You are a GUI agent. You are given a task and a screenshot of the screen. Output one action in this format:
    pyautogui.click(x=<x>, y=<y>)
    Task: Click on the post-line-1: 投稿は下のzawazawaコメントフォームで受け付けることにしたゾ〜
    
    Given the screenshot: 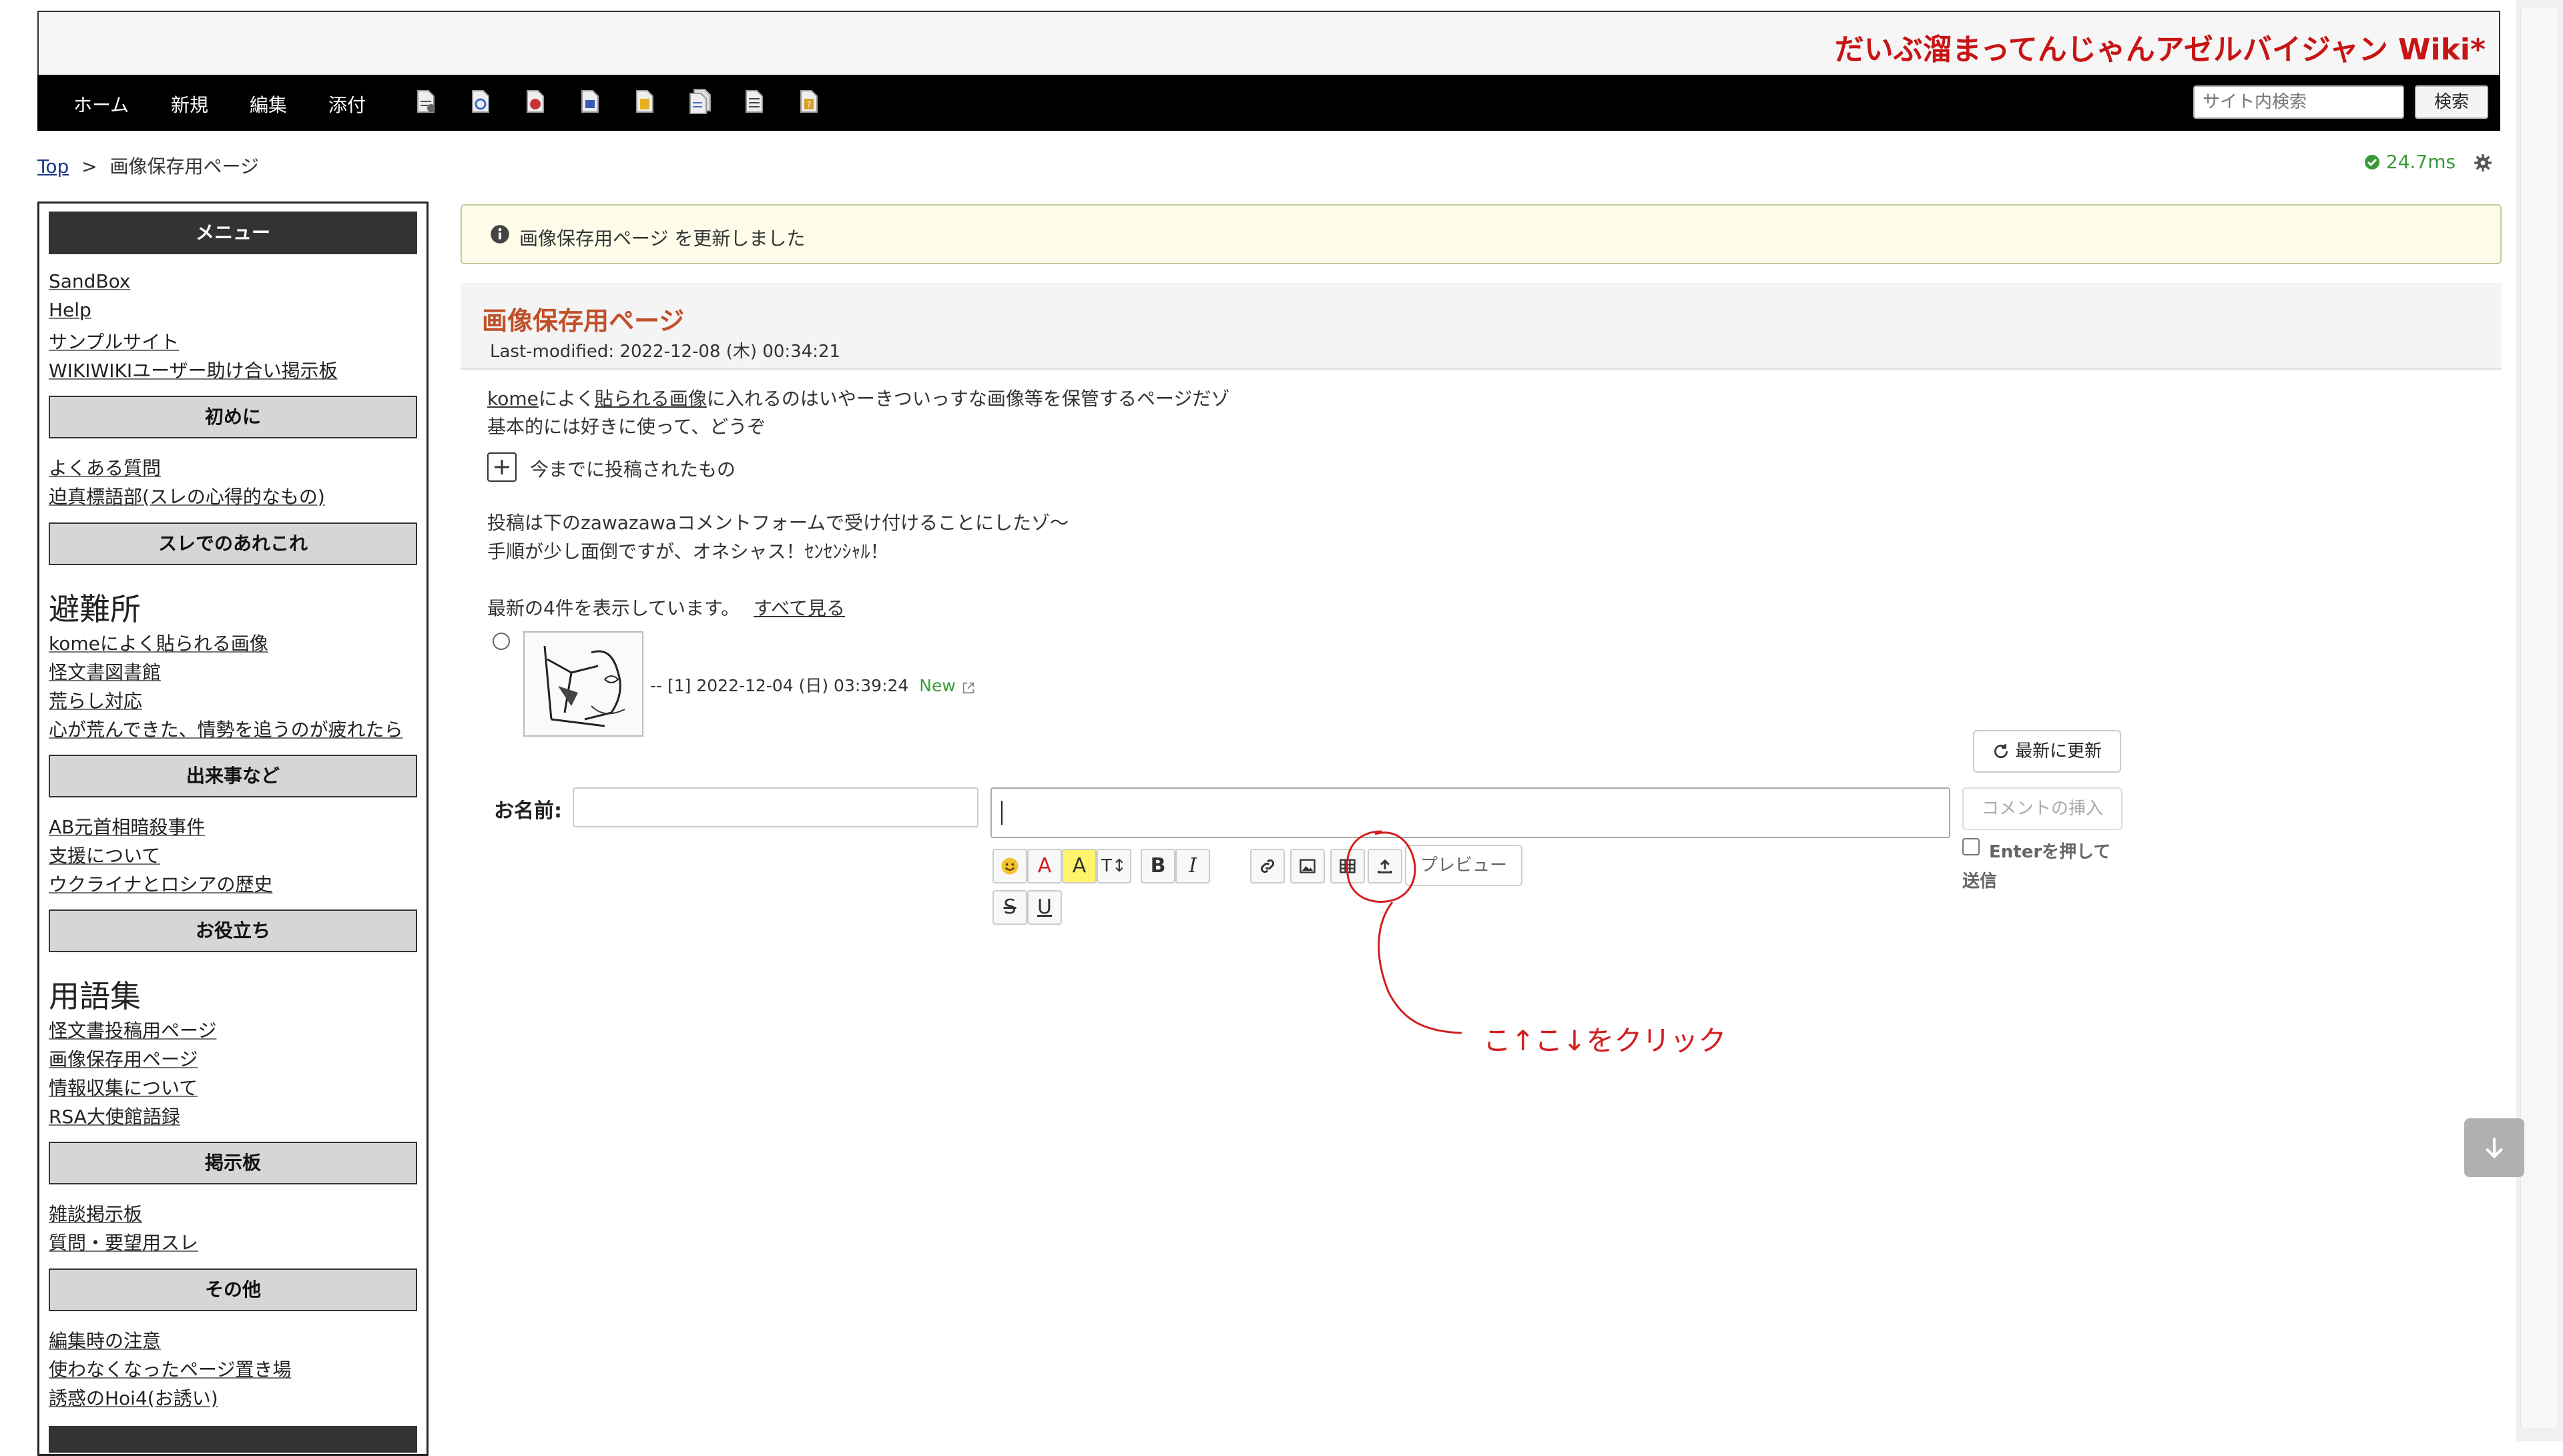 What is the action you would take?
    pyautogui.click(x=778, y=523)
    